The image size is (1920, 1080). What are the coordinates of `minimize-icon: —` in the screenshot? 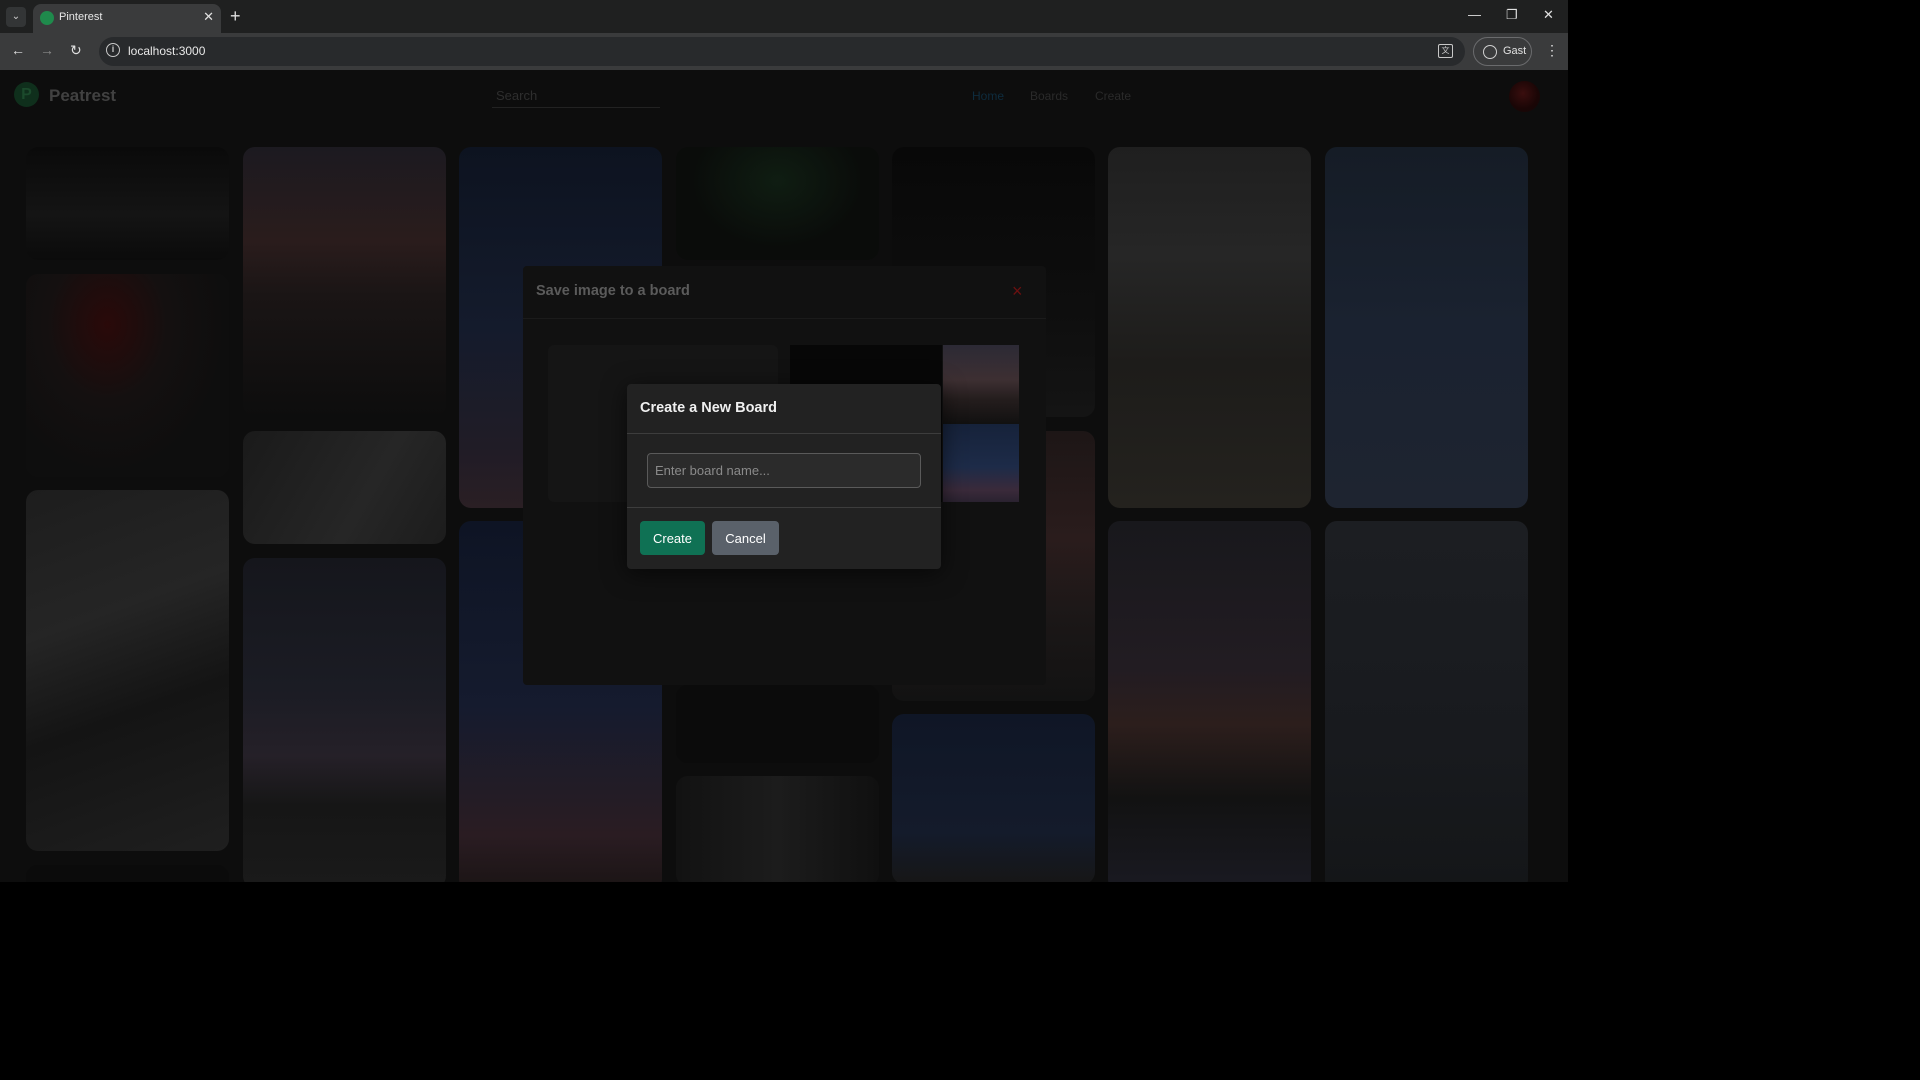 It's located at (1474, 14).